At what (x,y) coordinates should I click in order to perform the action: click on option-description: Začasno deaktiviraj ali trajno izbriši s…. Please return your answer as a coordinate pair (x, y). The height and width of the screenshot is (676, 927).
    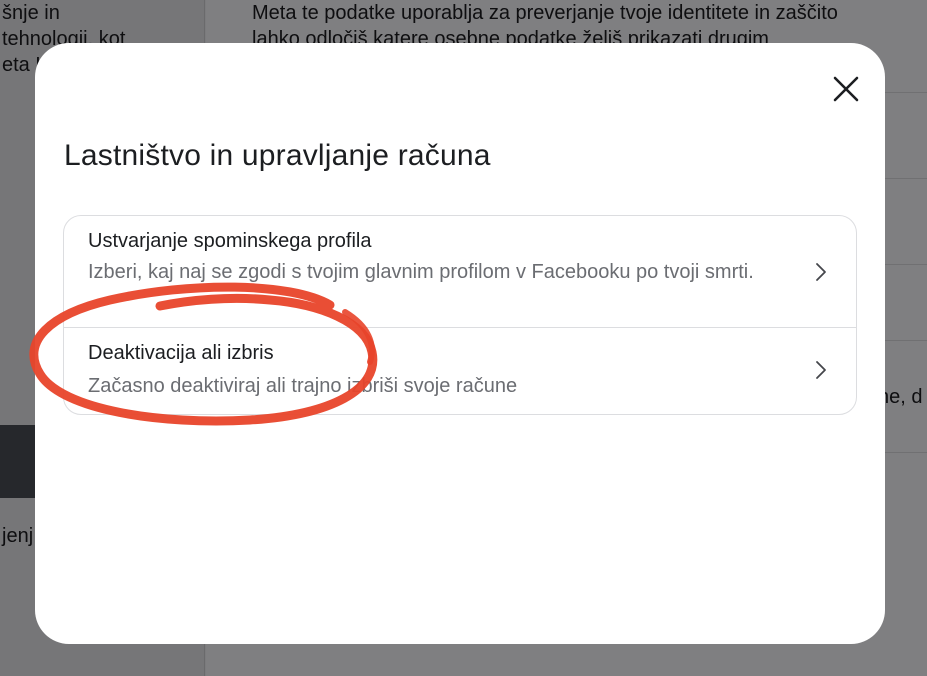
    Looking at the image, I should click on (303, 386).